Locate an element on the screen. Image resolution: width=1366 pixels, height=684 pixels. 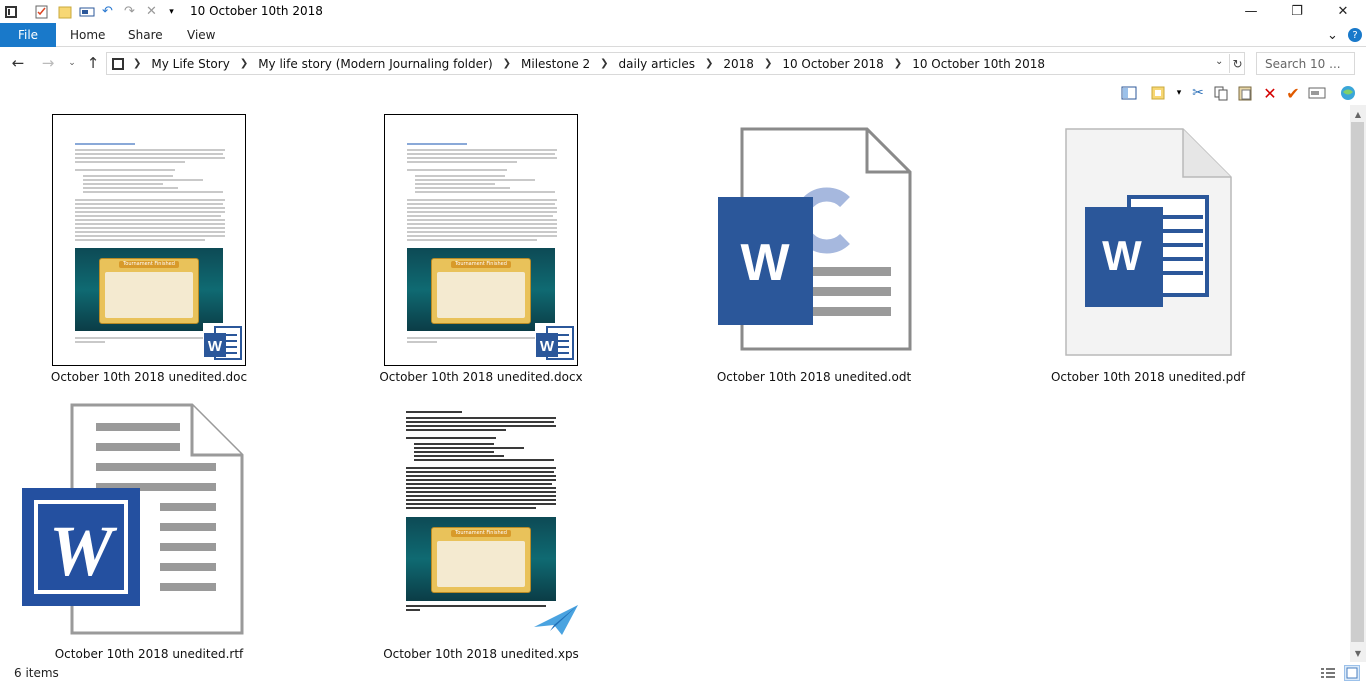
tab-share: Share is located at coordinates (145, 35).